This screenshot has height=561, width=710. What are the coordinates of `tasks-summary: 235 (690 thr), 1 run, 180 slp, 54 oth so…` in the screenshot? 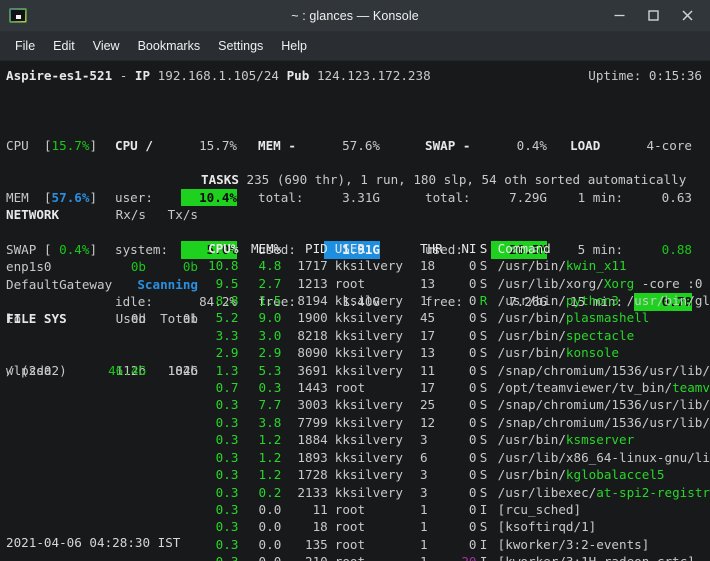 It's located at (466, 179).